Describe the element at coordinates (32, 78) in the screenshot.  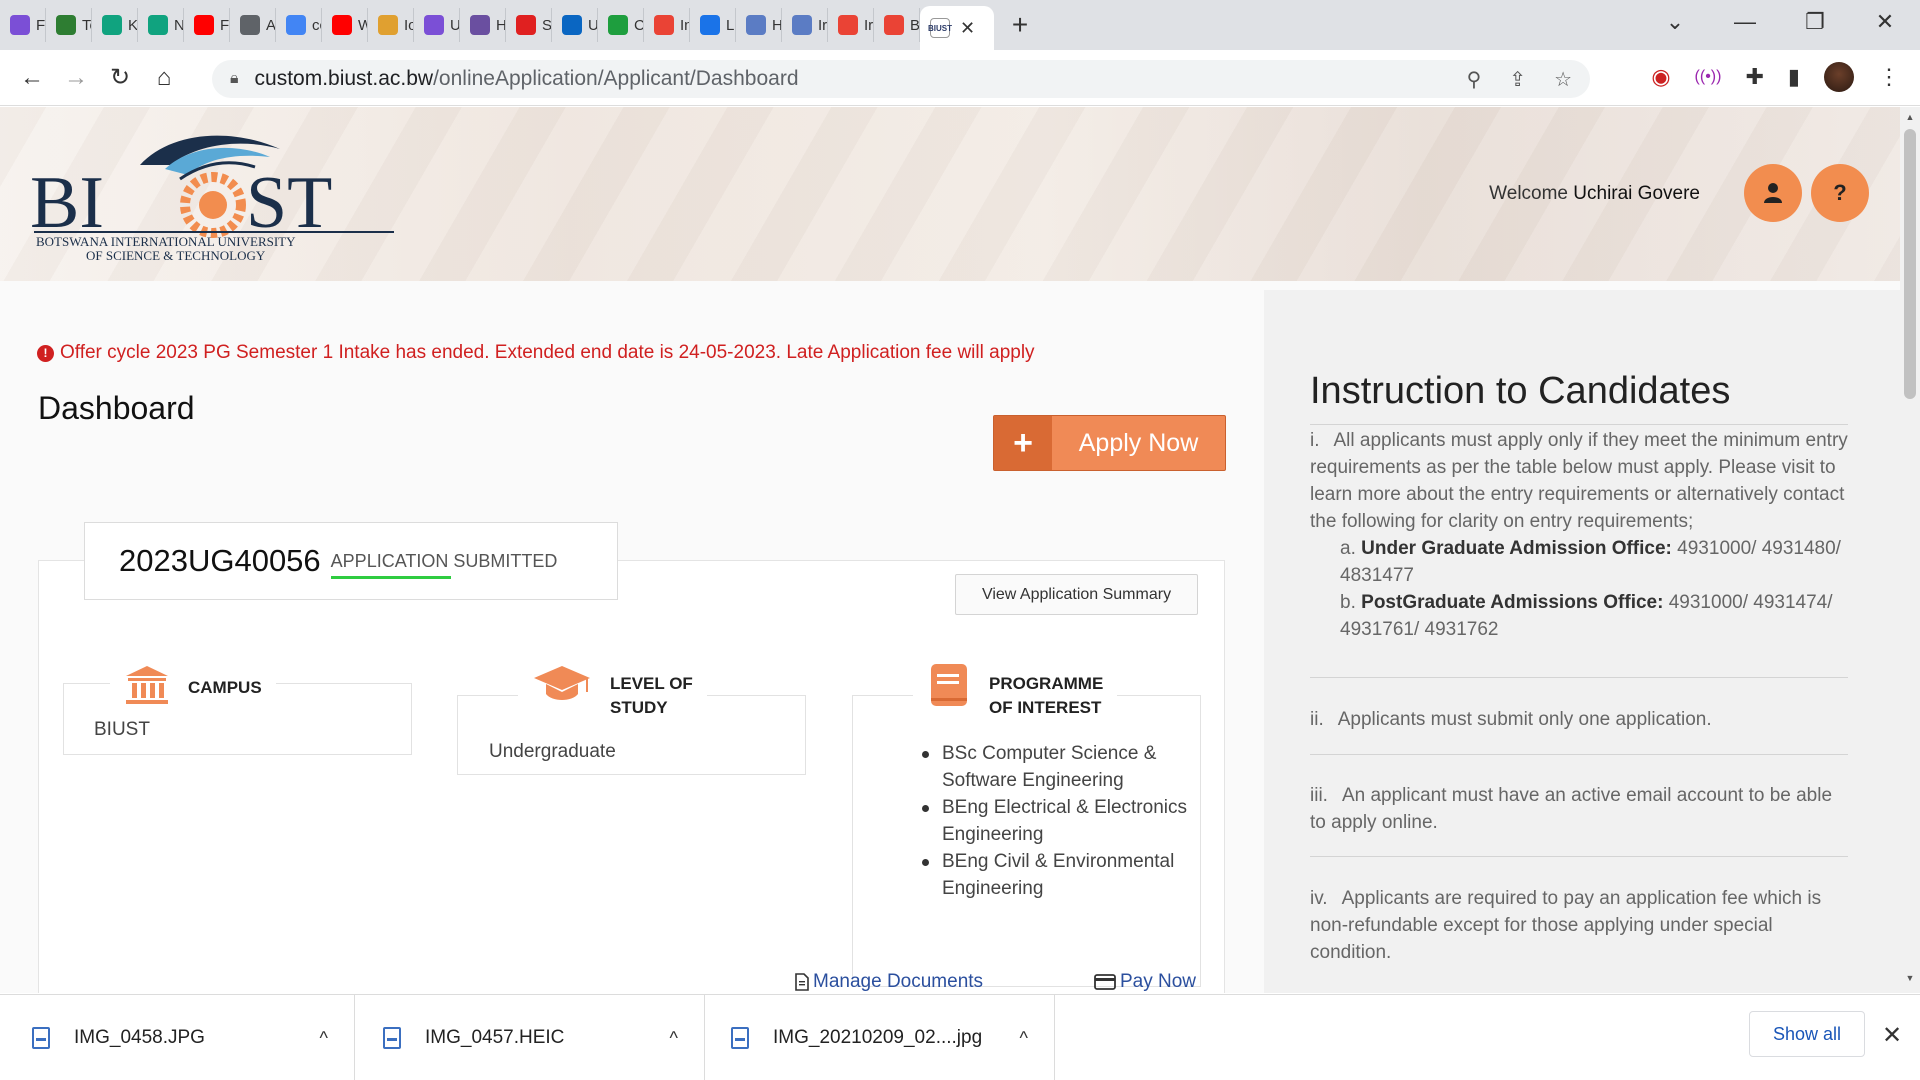
I see `back-icon: ←` at that location.